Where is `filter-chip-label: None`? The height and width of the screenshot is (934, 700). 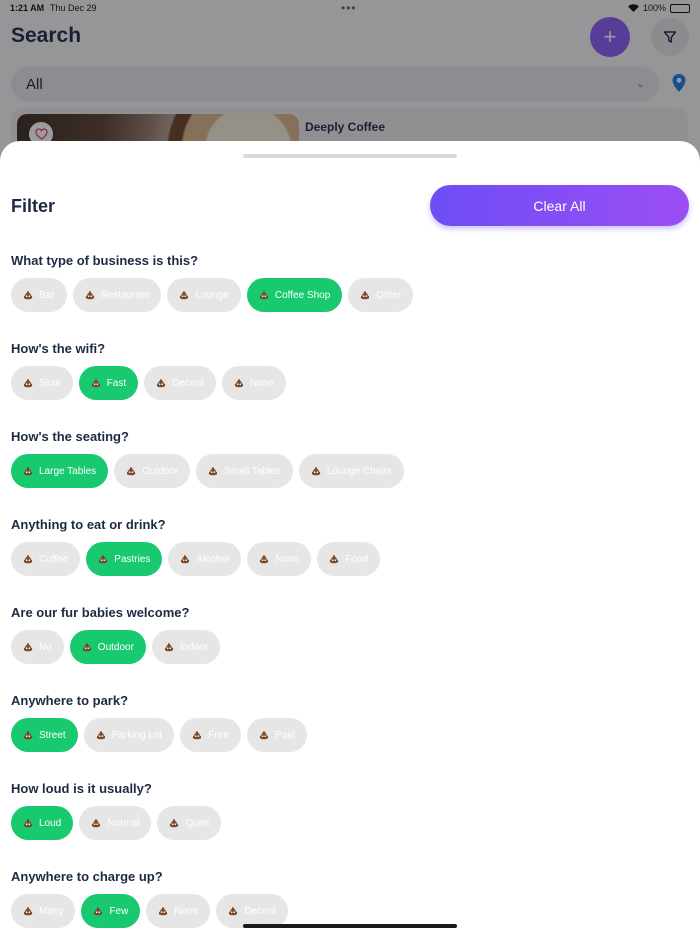 filter-chip-label: None is located at coordinates (186, 911).